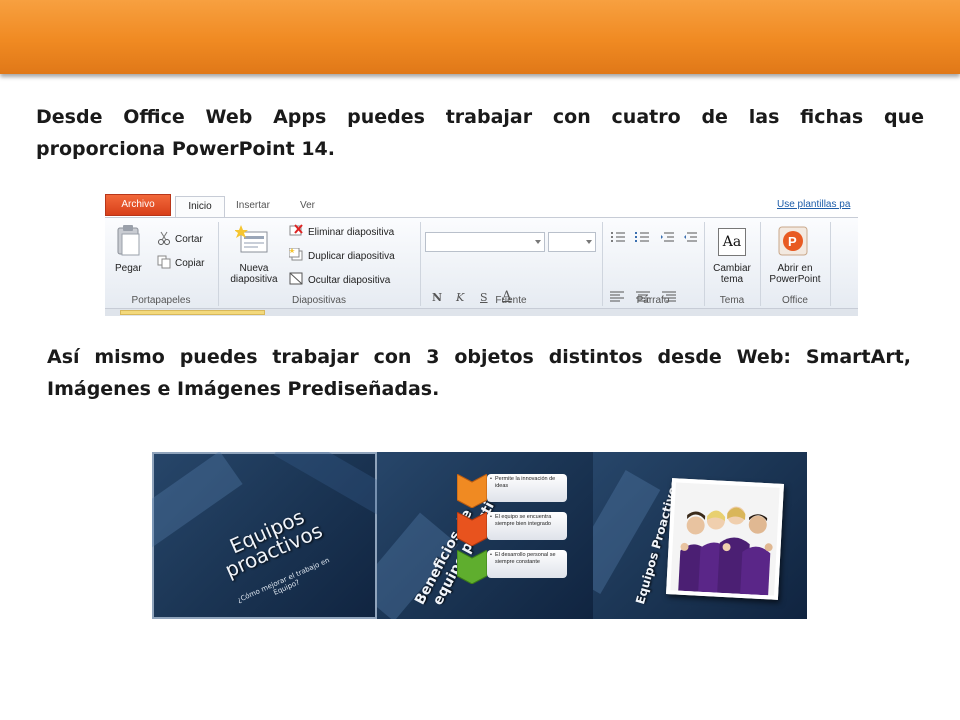 This screenshot has width=960, height=720. What do you see at coordinates (732, 268) in the screenshot?
I see `cambiar-line-1: Cambiar` at bounding box center [732, 268].